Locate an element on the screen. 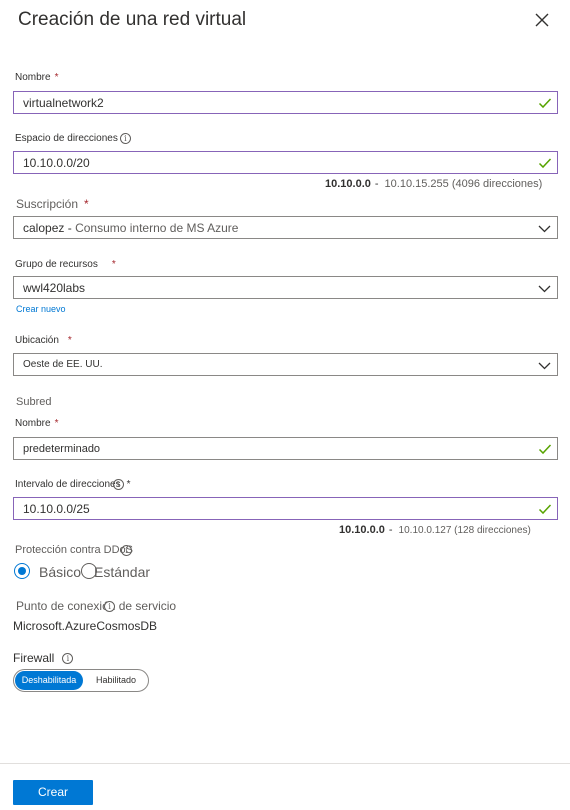 The height and width of the screenshot is (810, 570). ddos-standard-label: Estándar is located at coordinates (122, 572).